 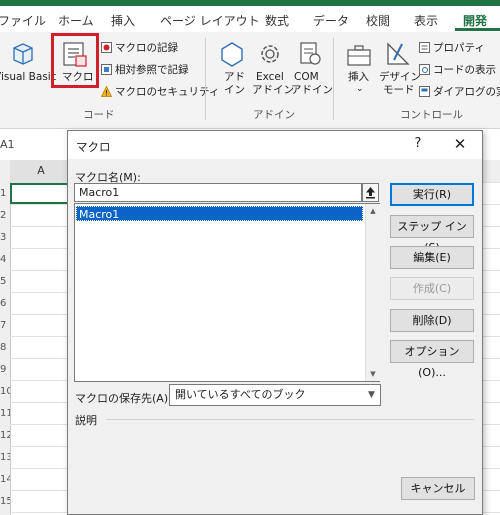 I want to click on row-header: 7, so click(x=5, y=325).